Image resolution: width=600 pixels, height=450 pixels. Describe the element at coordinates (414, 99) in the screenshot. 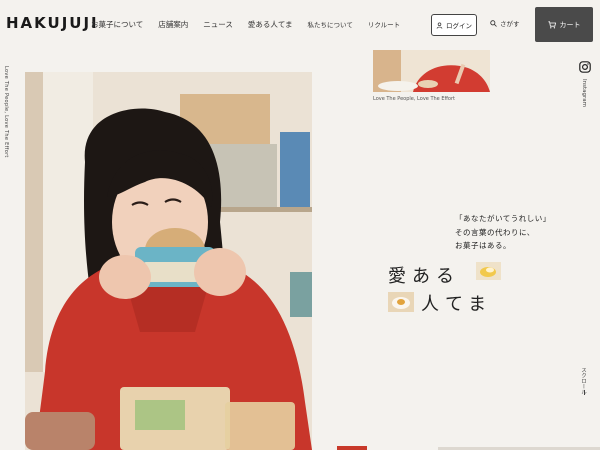

I see `thumbnail-caption: Love The People, Love The Effort` at that location.